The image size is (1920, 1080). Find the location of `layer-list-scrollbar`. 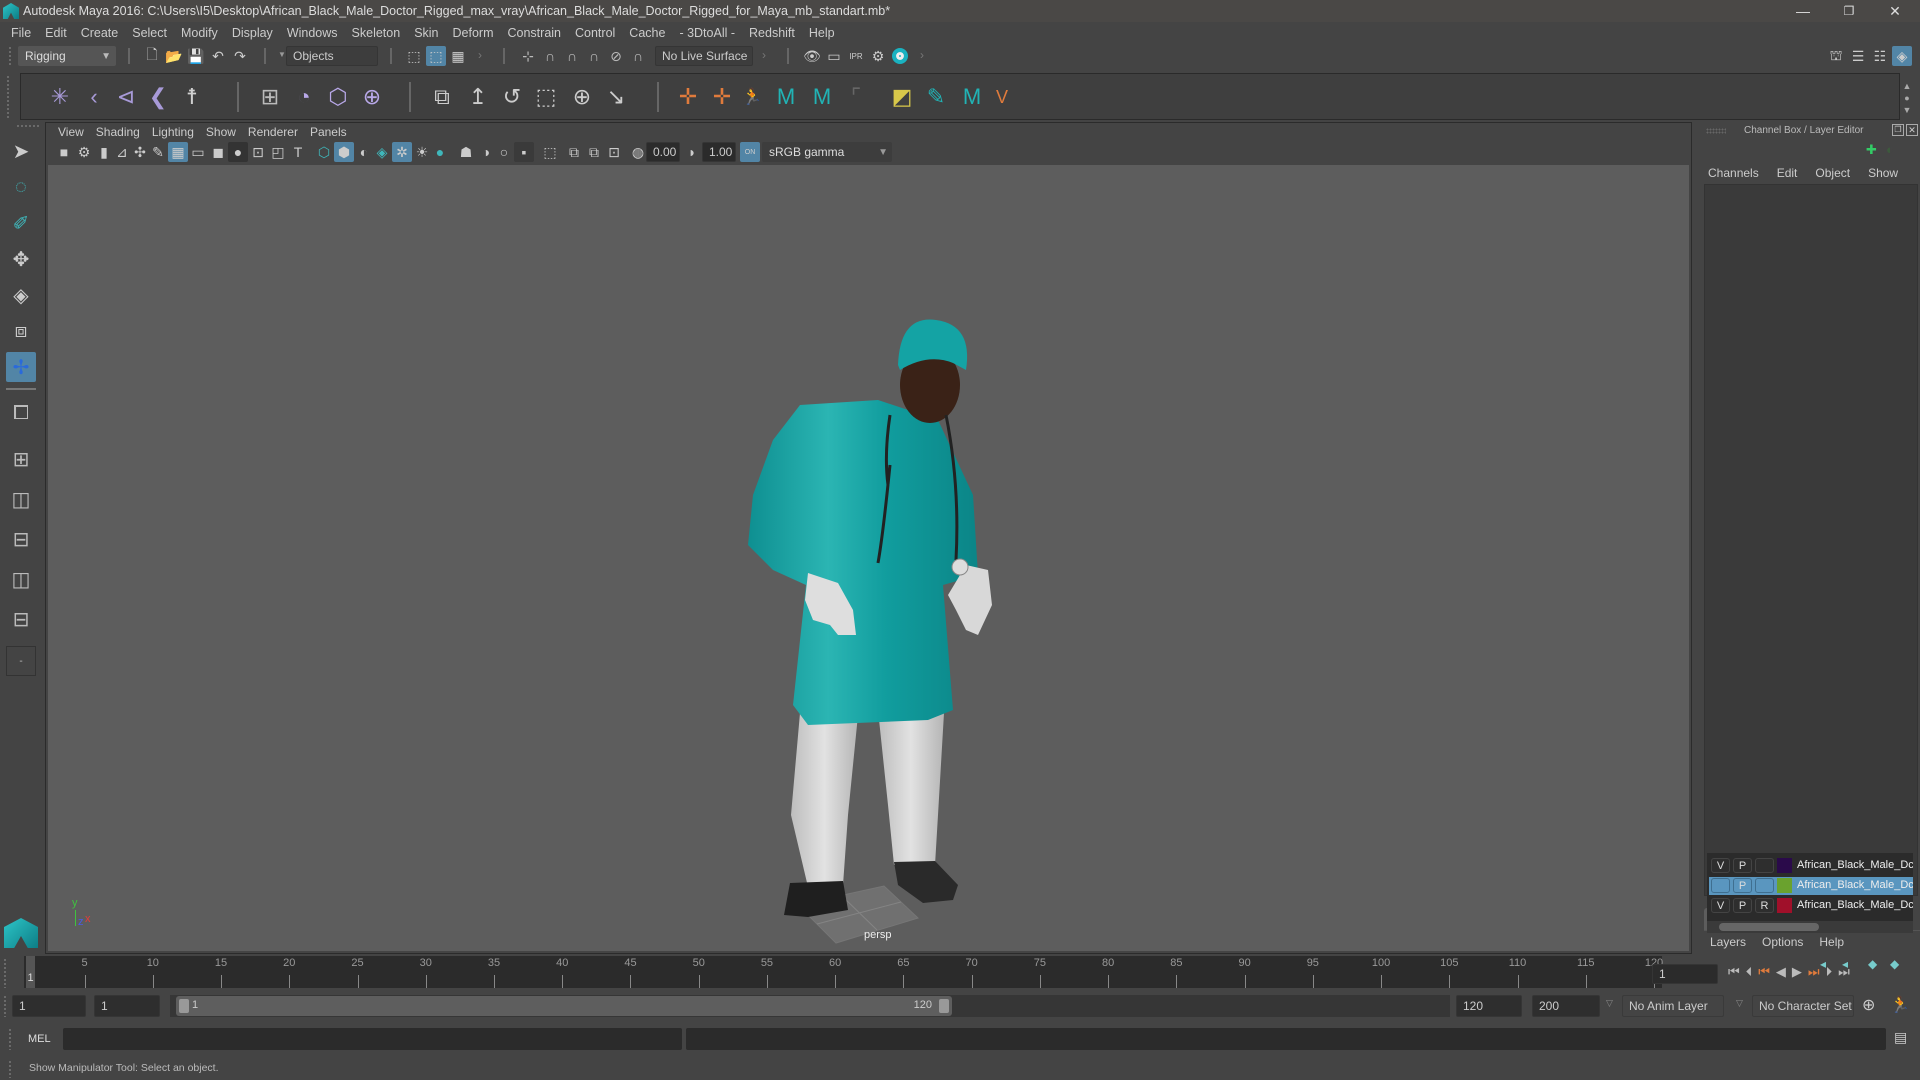

layer-list-scrollbar is located at coordinates (1810, 927).